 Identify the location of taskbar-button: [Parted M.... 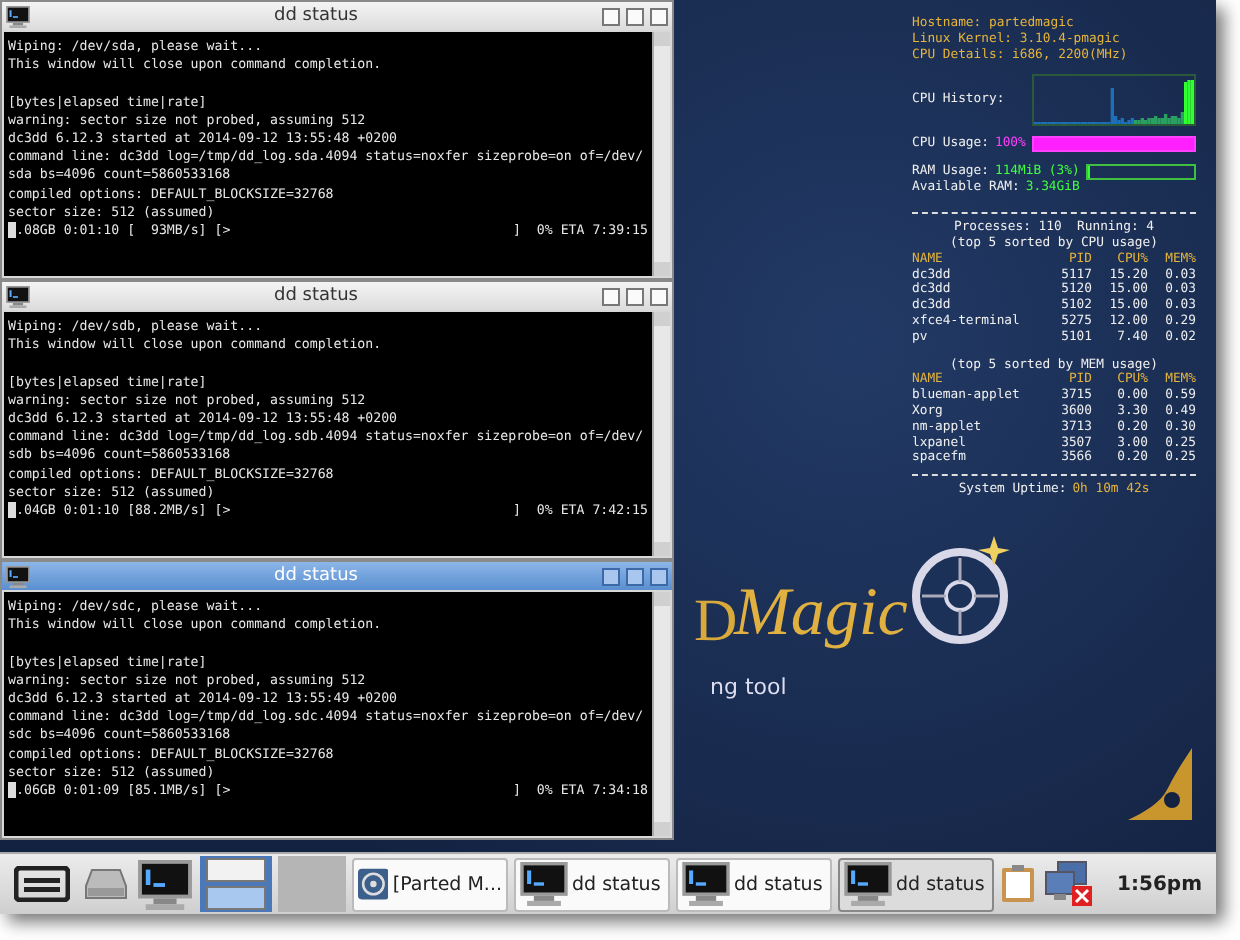
(430, 884).